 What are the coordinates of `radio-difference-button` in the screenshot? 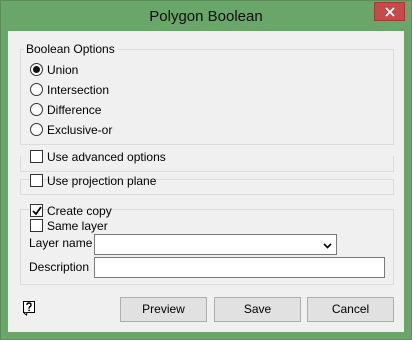 It's located at (36, 109).